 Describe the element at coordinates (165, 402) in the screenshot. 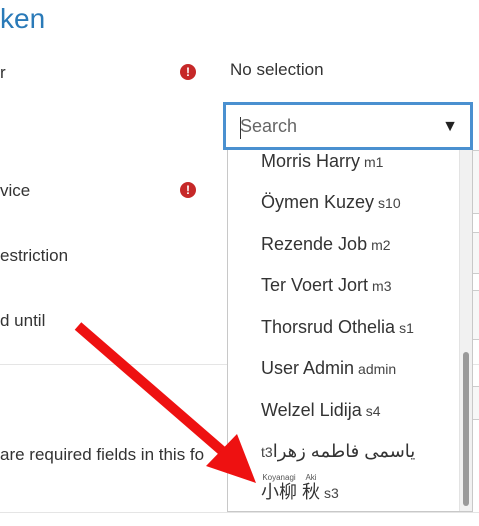

I see `annotation-arrow-icon` at that location.